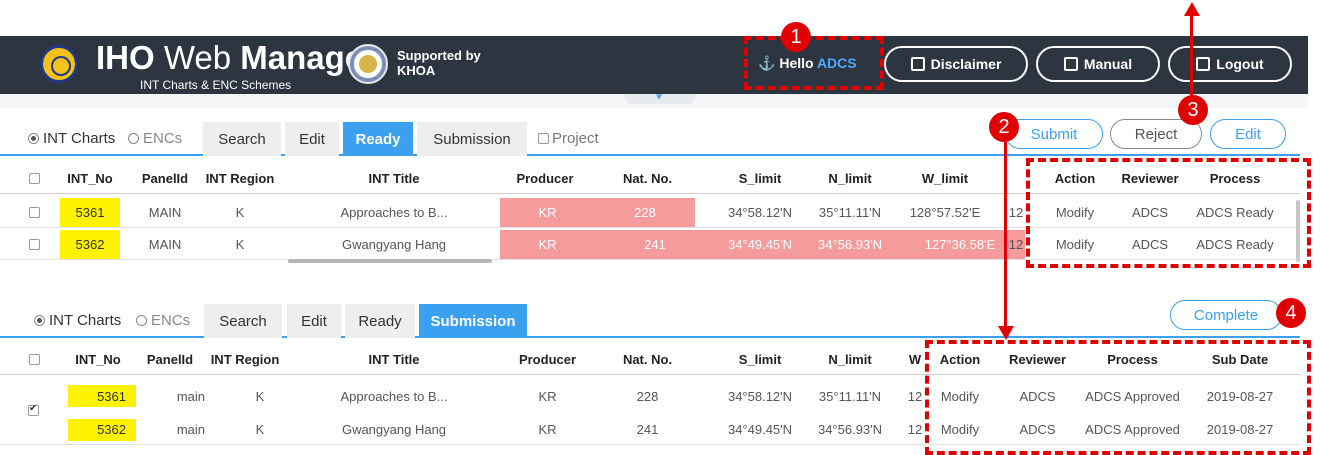  I want to click on logout-button: Logout, so click(1230, 64).